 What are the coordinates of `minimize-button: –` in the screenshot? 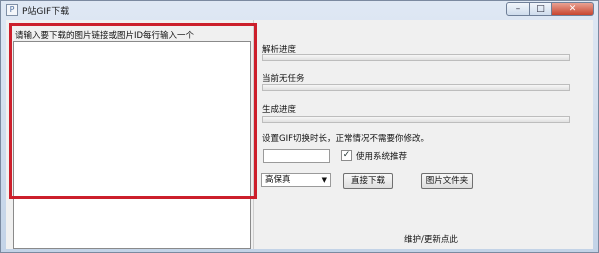 It's located at (518, 9).